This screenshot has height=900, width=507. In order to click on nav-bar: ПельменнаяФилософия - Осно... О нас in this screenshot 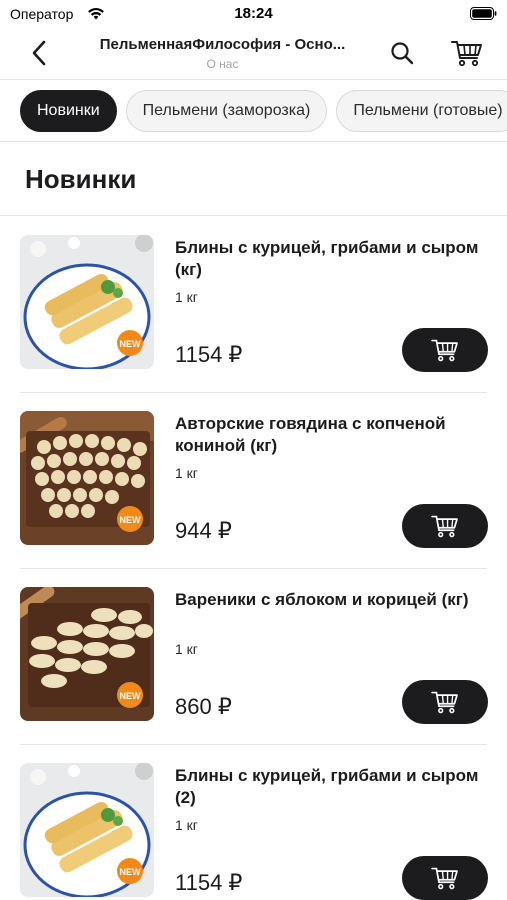, I will do `click(253, 54)`.